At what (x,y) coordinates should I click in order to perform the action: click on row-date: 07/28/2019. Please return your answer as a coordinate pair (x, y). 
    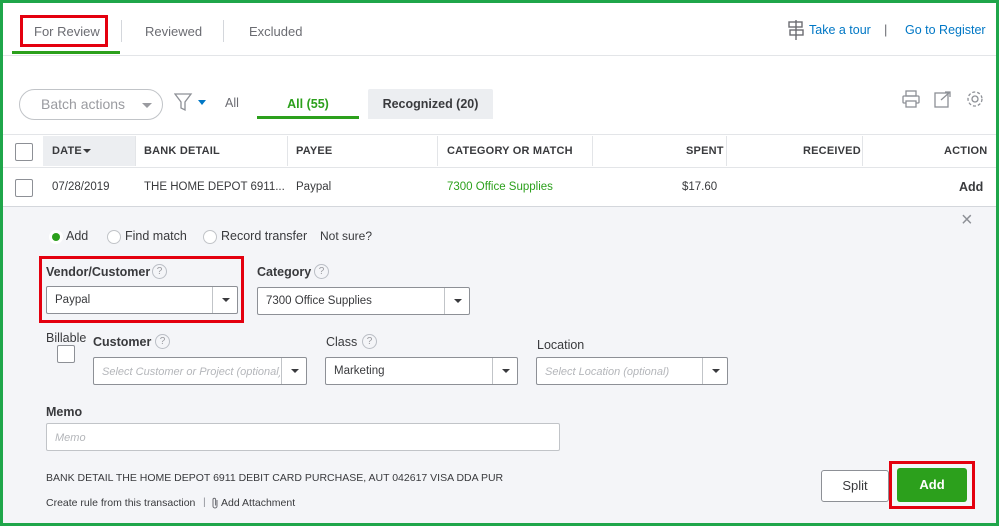
    Looking at the image, I should click on (81, 187).